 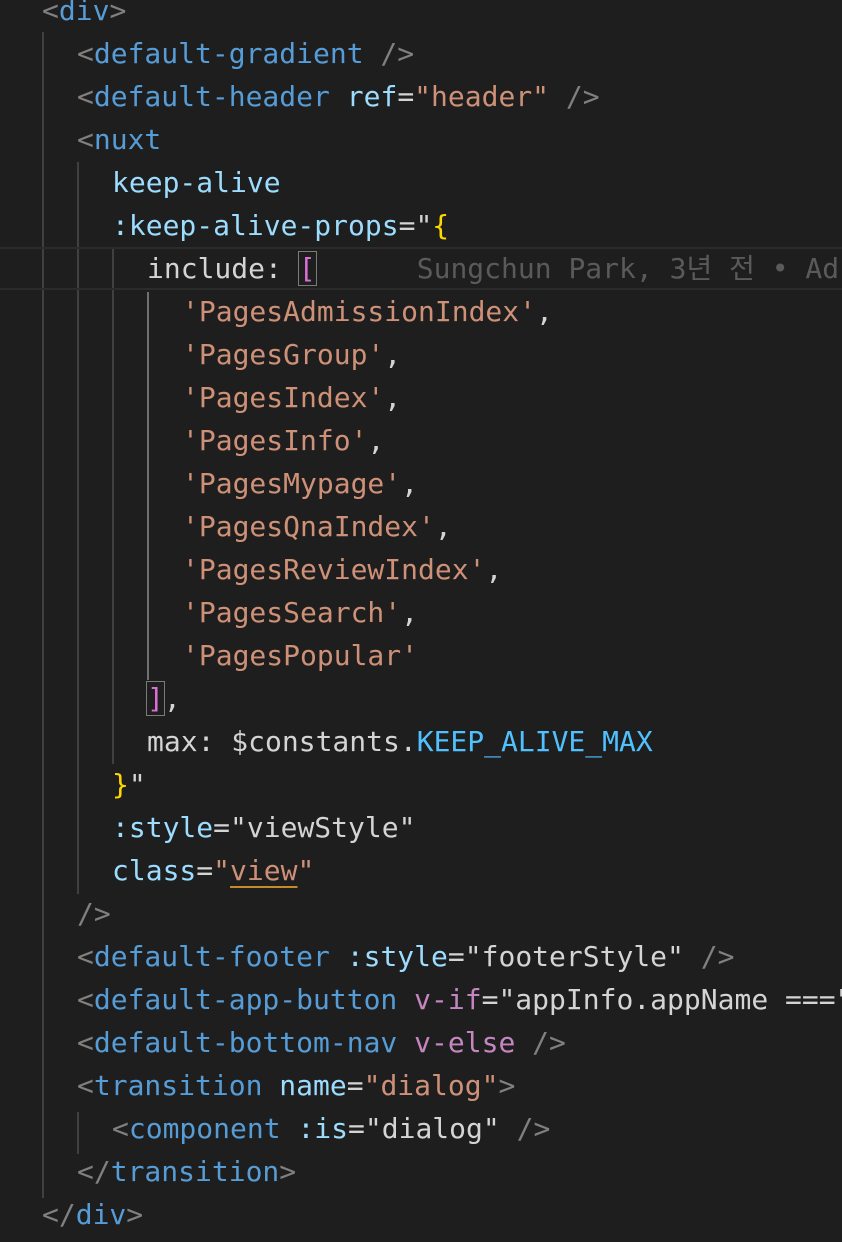 What do you see at coordinates (534, 741) in the screenshot?
I see `constant-name: KEEP_ALIVE_MAX` at bounding box center [534, 741].